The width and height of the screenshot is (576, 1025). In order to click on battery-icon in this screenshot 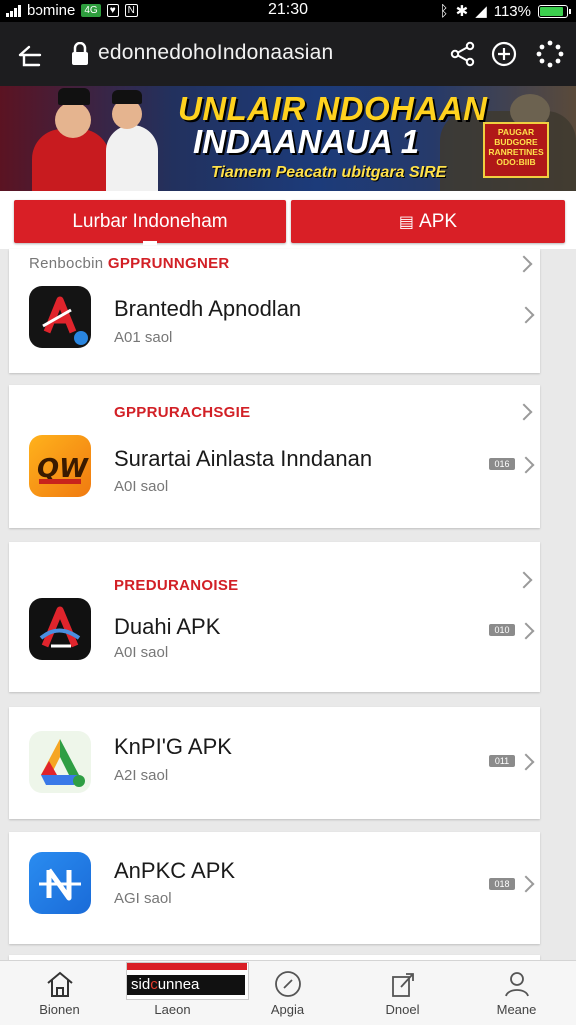, I will do `click(554, 11)`.